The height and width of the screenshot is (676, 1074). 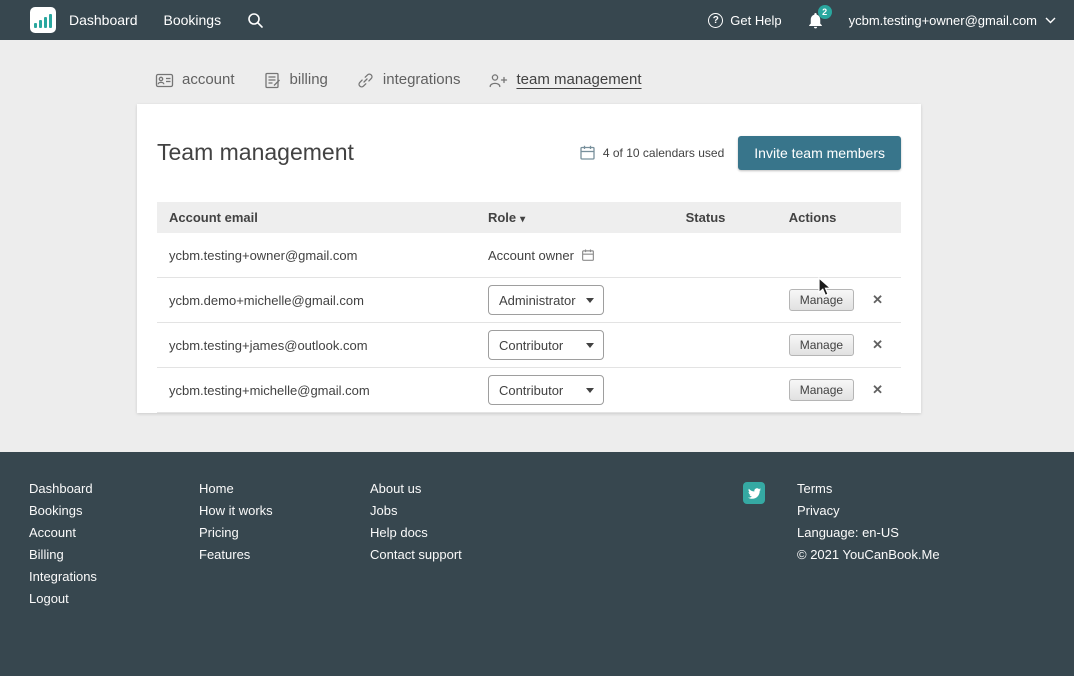 I want to click on footer-language-link: Language: en-US, so click(x=868, y=533).